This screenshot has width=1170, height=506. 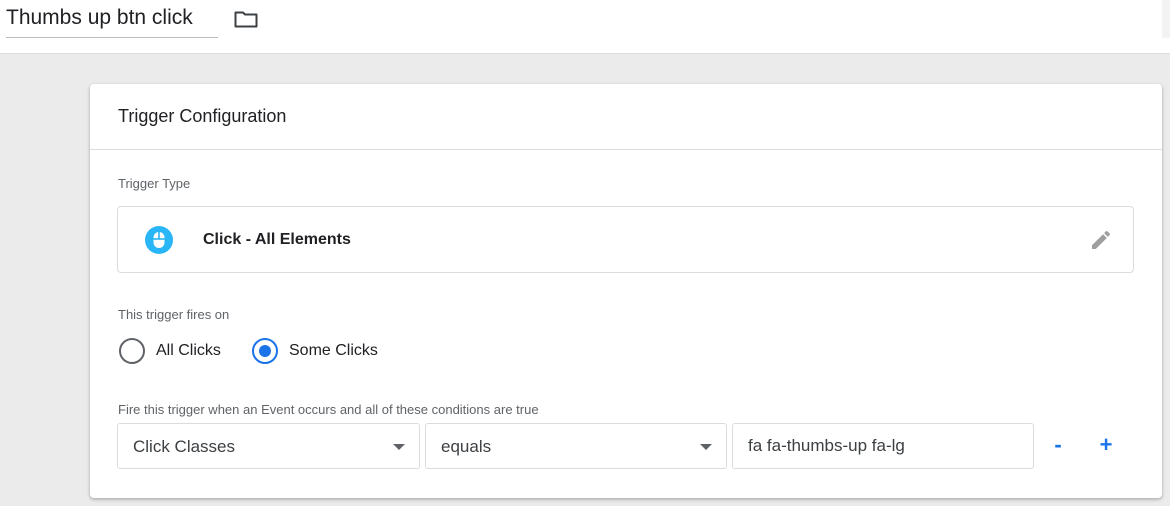 I want to click on value-field, so click(x=883, y=446).